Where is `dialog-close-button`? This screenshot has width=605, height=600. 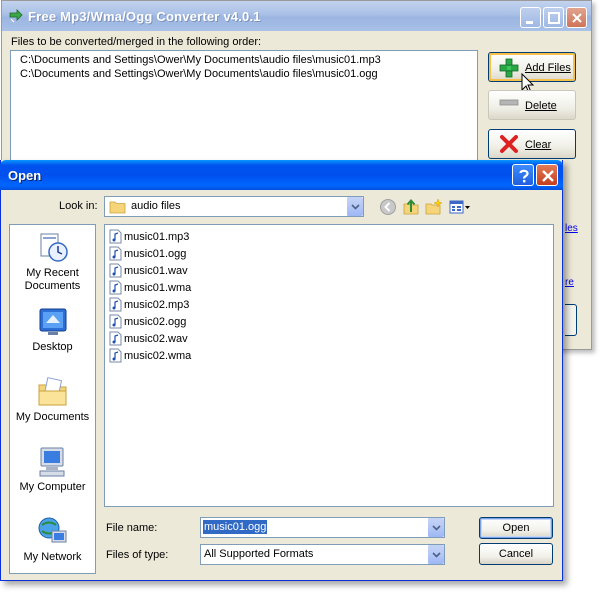
dialog-close-button is located at coordinates (547, 175).